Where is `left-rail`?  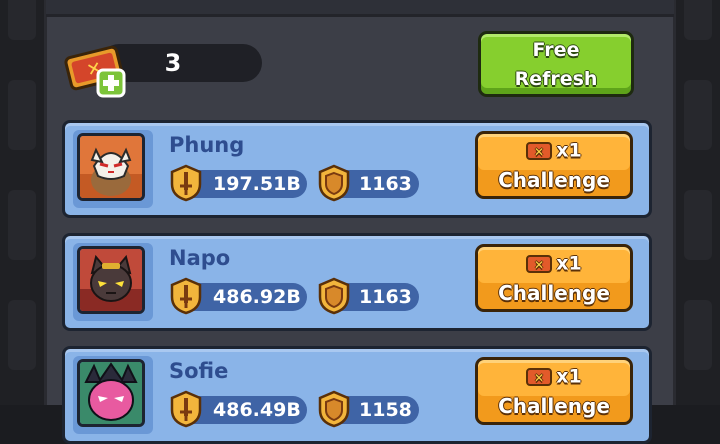
left-rail is located at coordinates (22, 202).